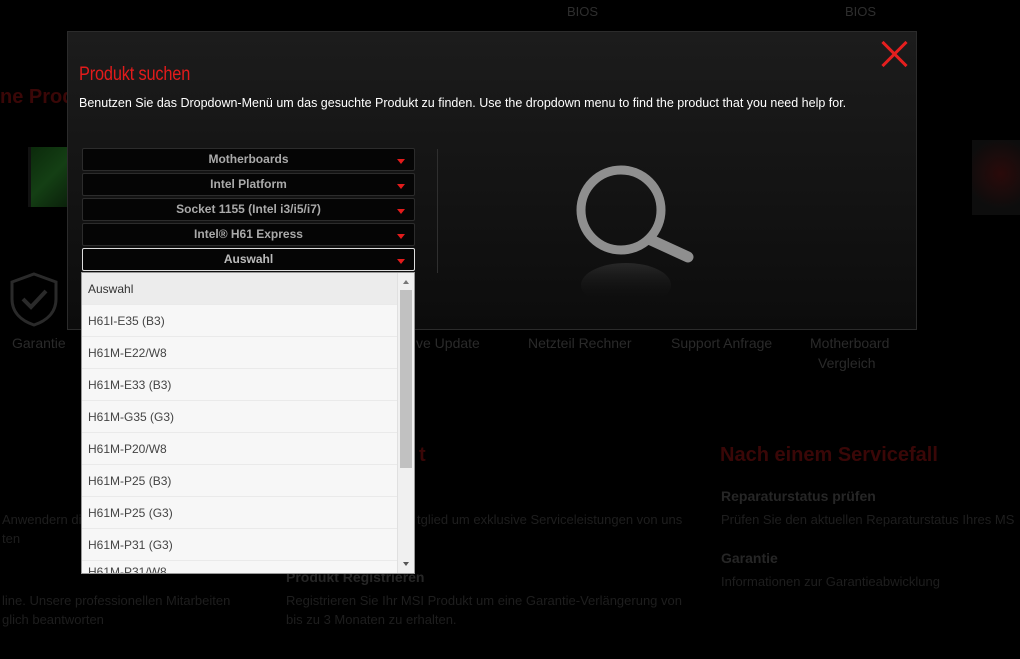 The width and height of the screenshot is (1020, 659). I want to click on bg-text-line: line. Unsere professionellen Mitarbeiten, so click(116, 600).